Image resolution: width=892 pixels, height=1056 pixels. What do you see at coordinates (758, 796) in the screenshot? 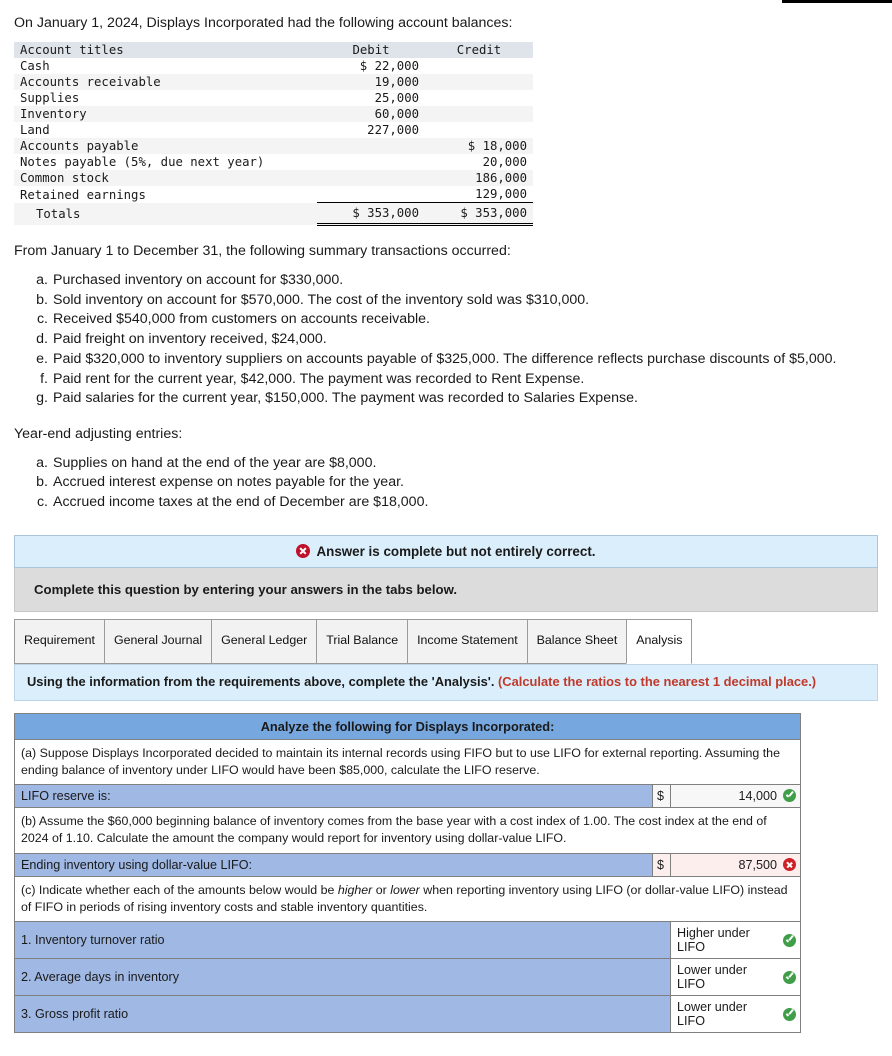
I see `answer-value-a: 14,000` at bounding box center [758, 796].